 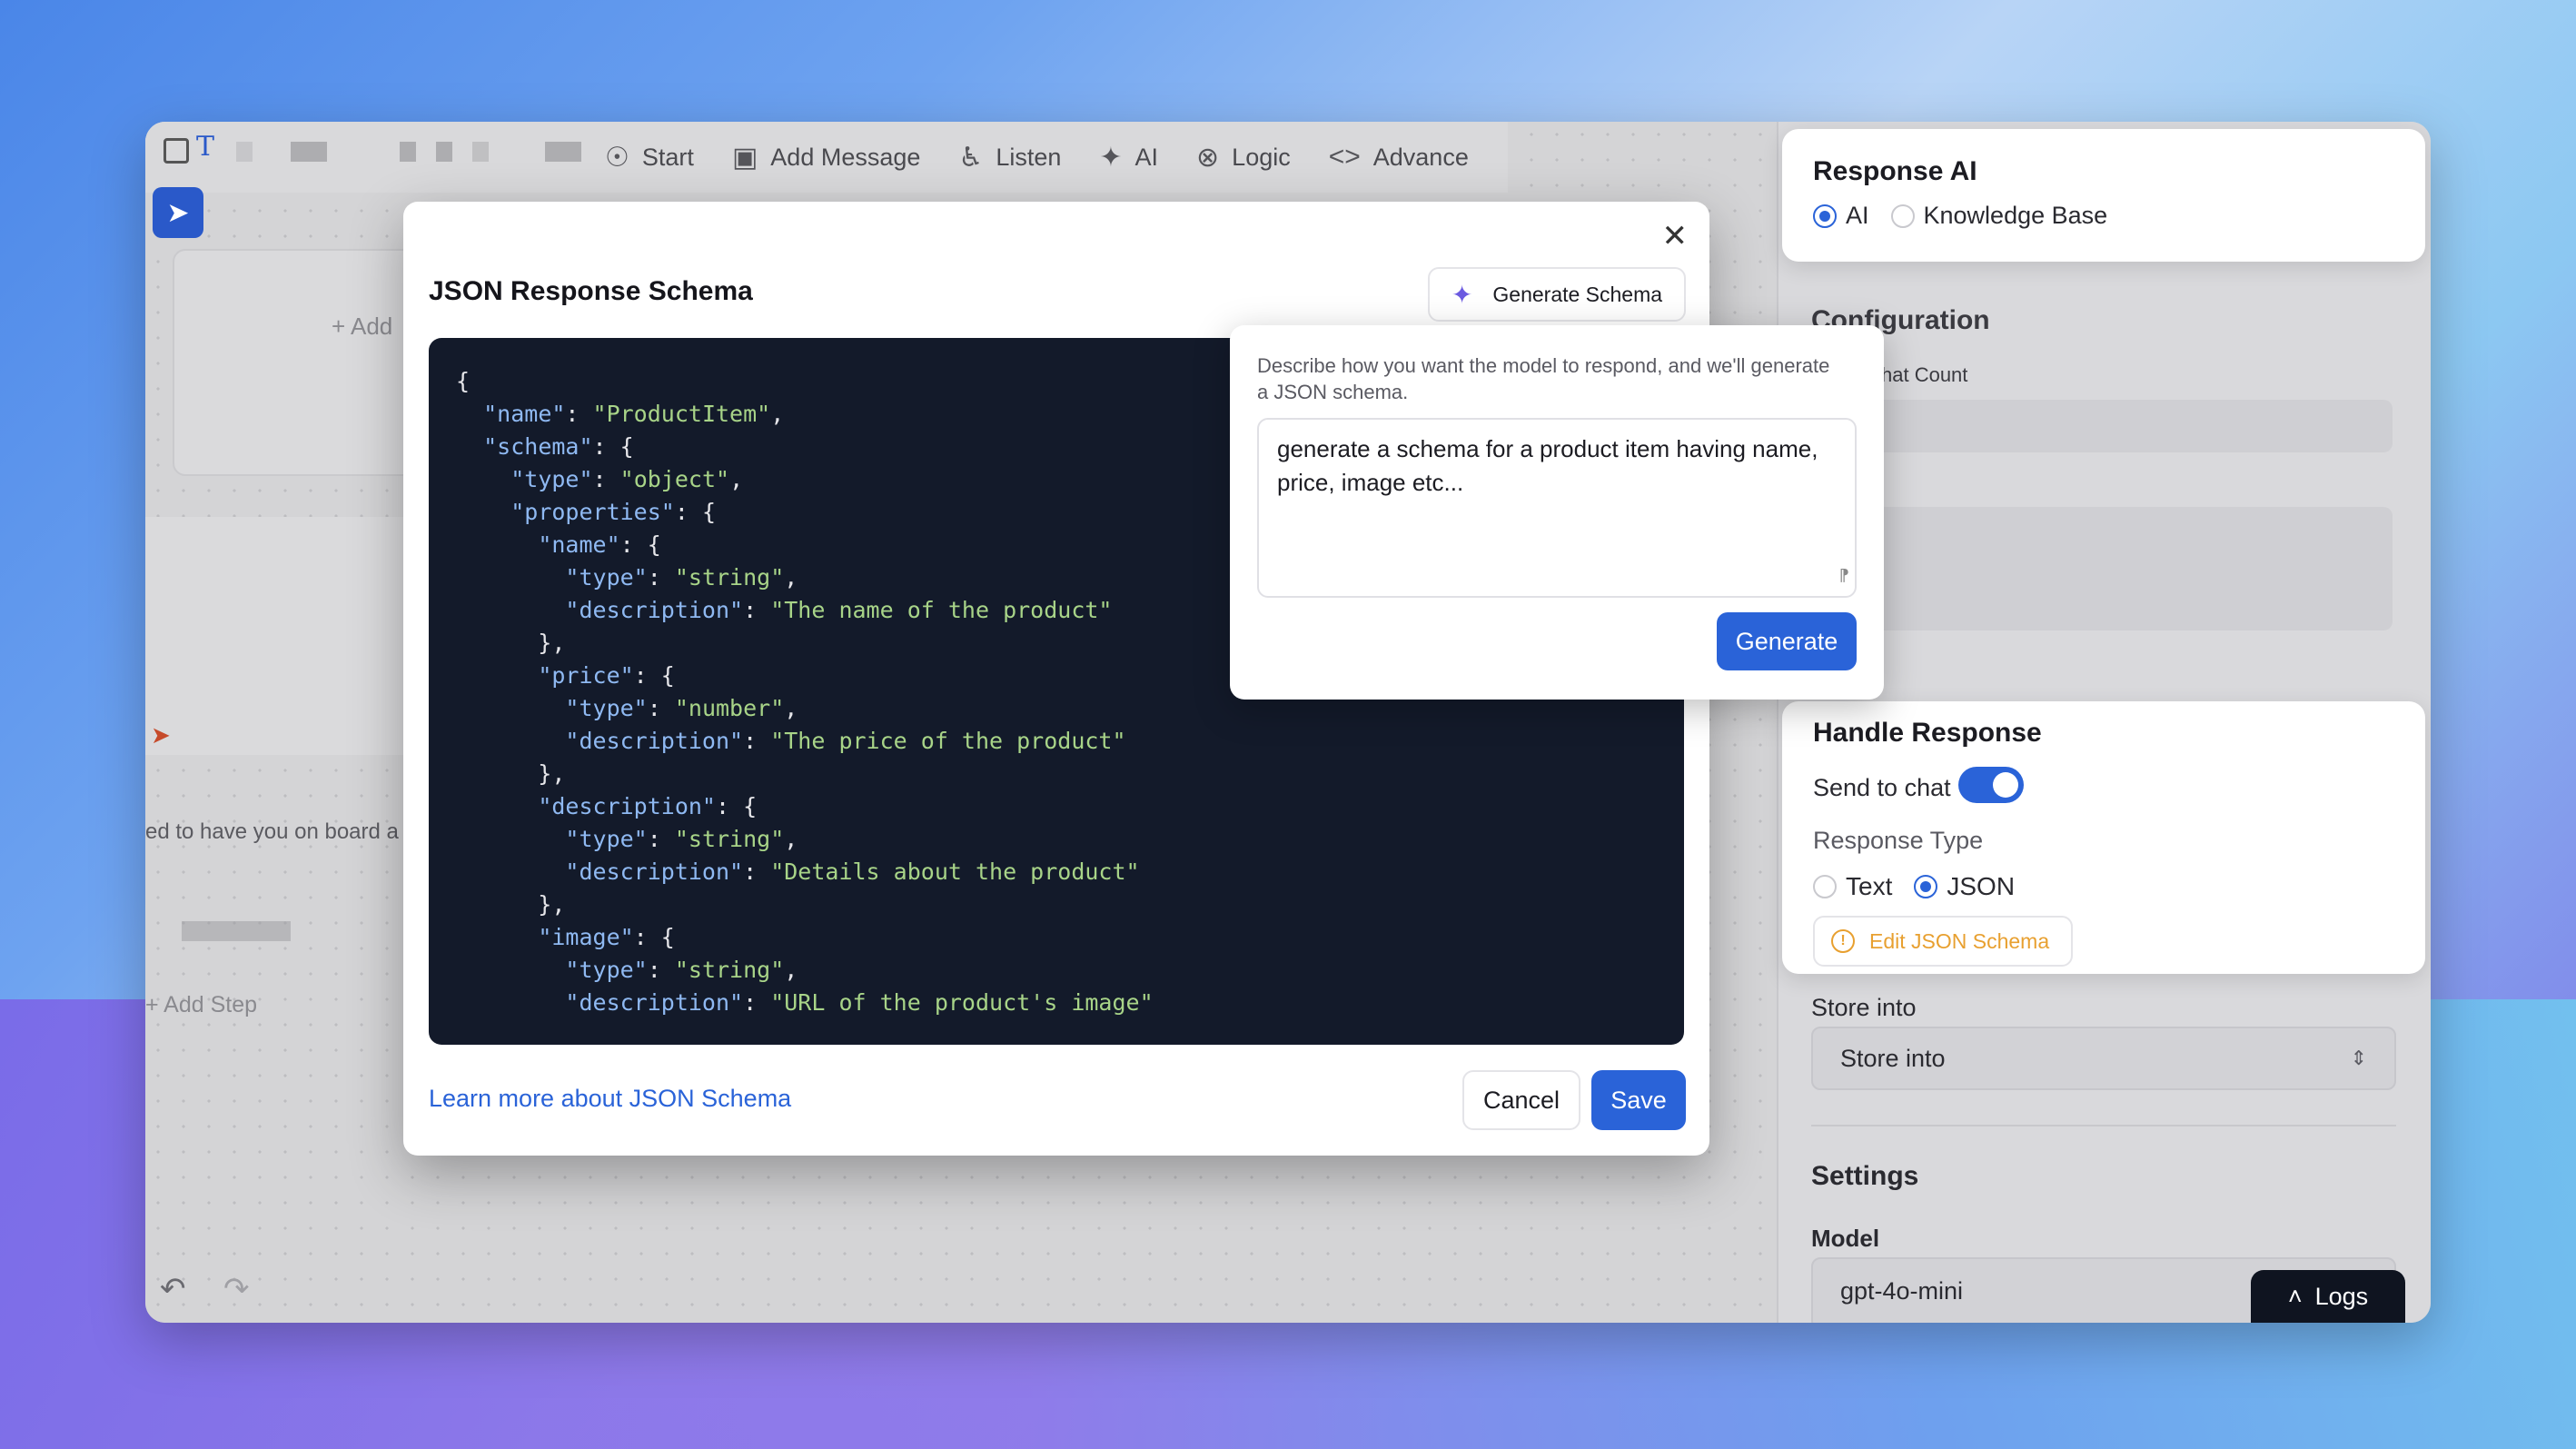 What do you see at coordinates (511, 904) in the screenshot?
I see `code-punct: },` at bounding box center [511, 904].